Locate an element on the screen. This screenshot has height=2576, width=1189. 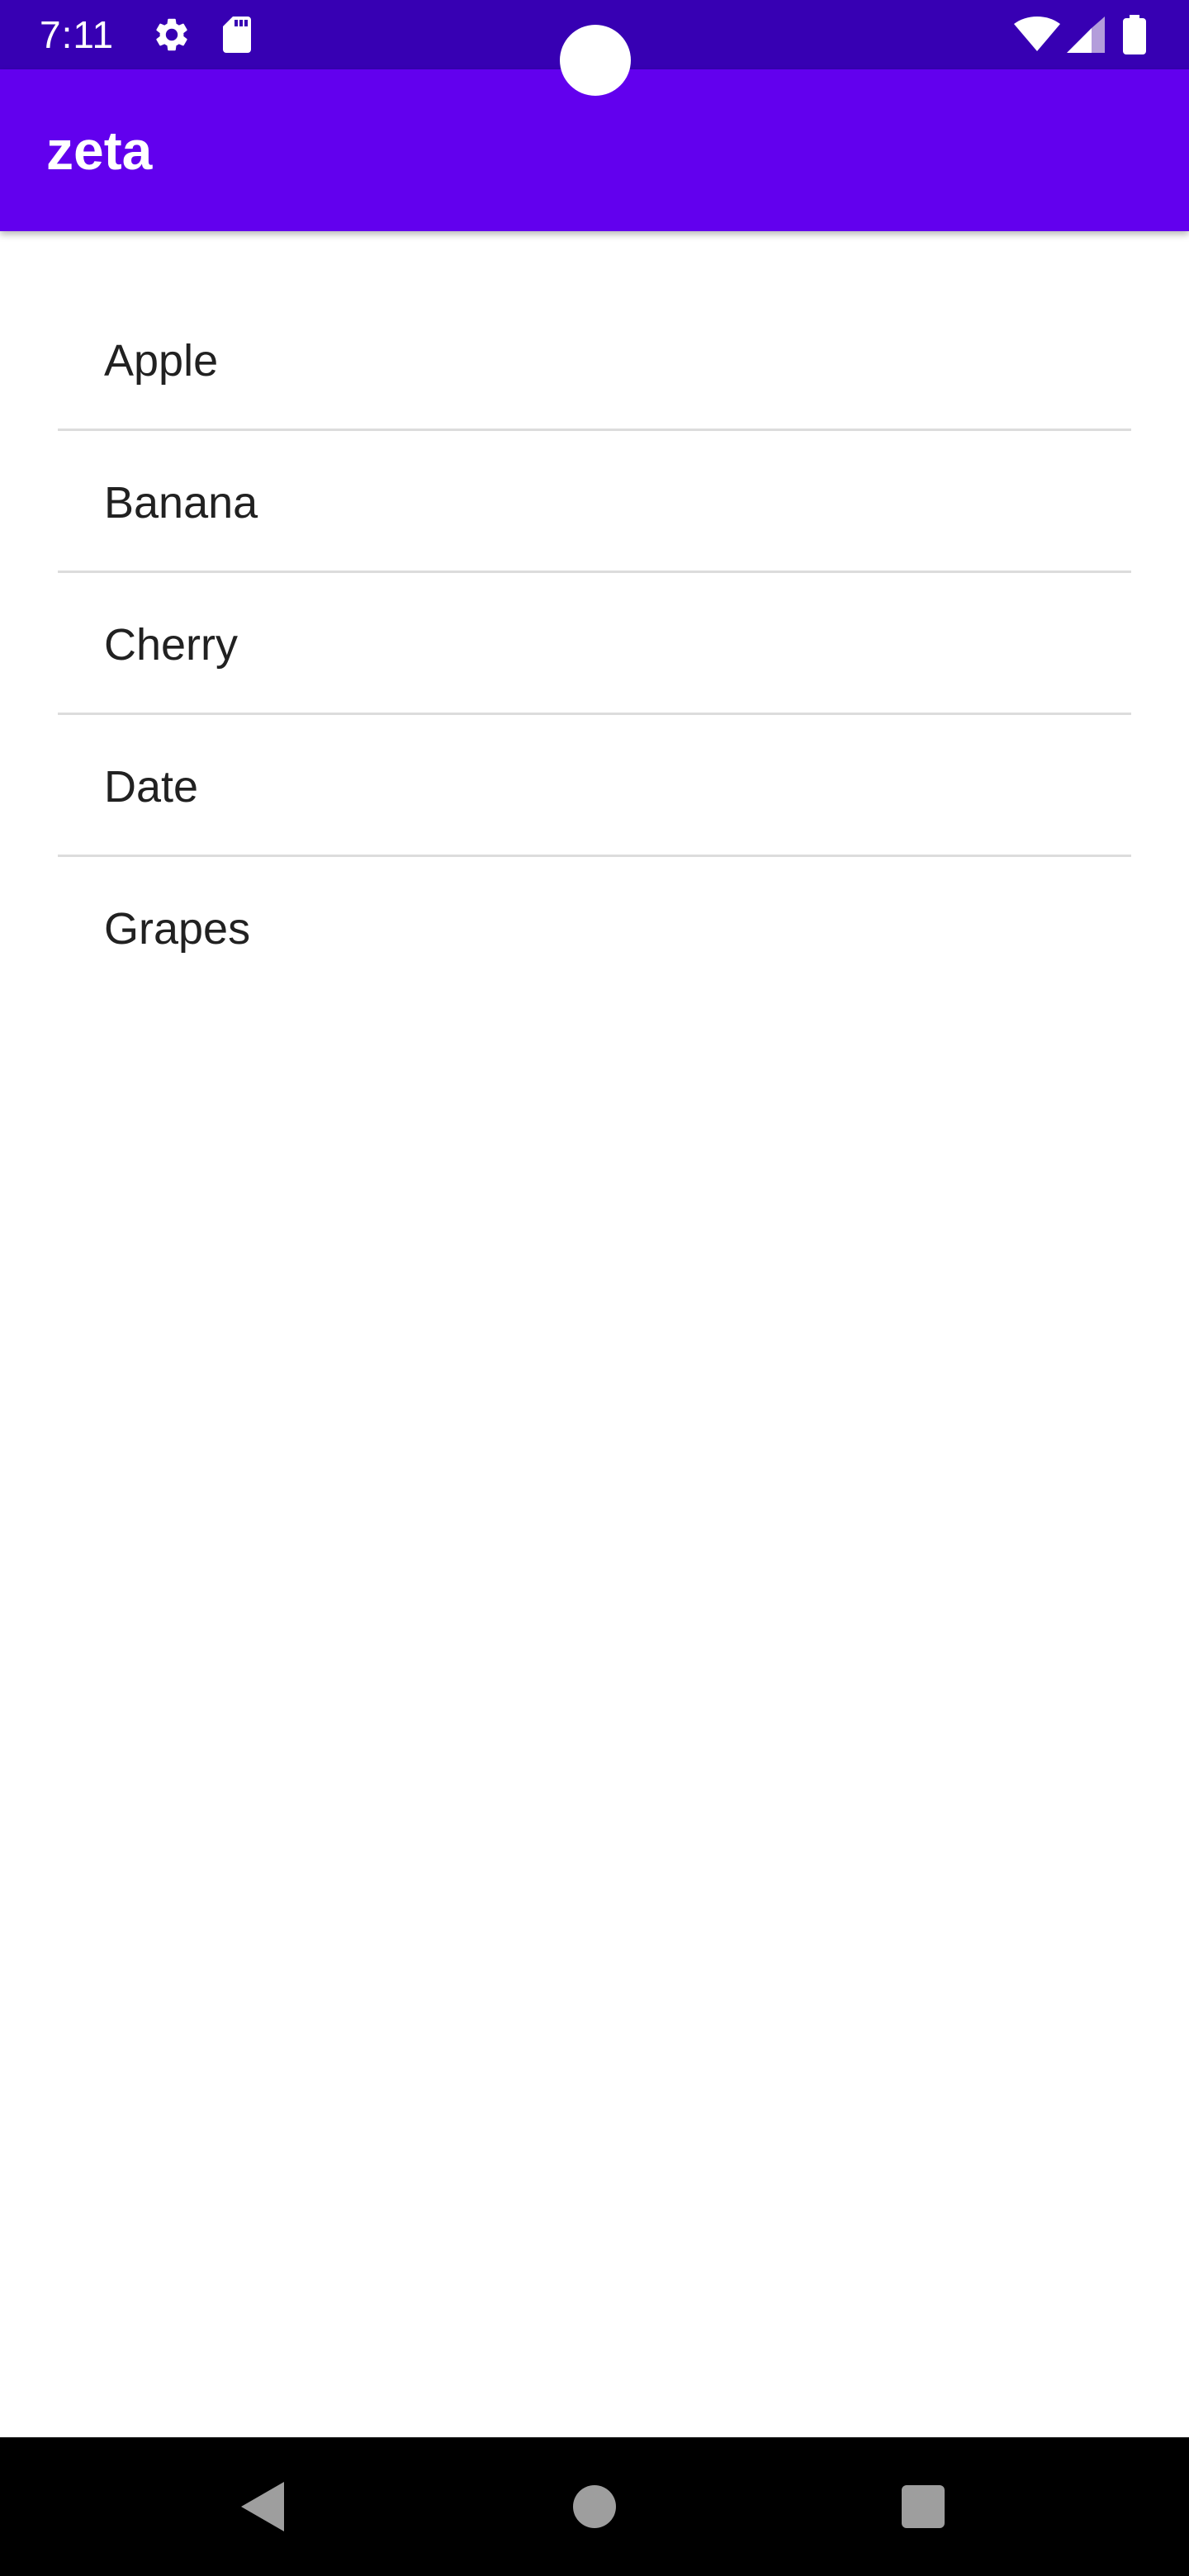
gear-icon is located at coordinates (171, 34).